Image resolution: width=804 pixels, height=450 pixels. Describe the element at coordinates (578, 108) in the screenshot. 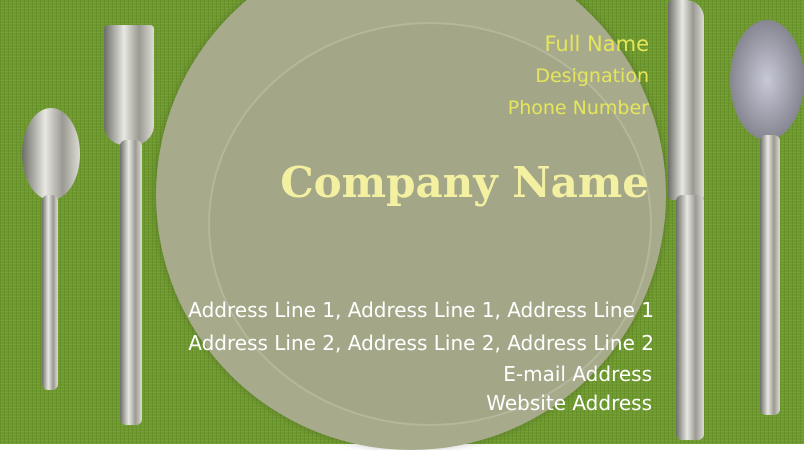

I see `phone-number: Phone Number` at that location.